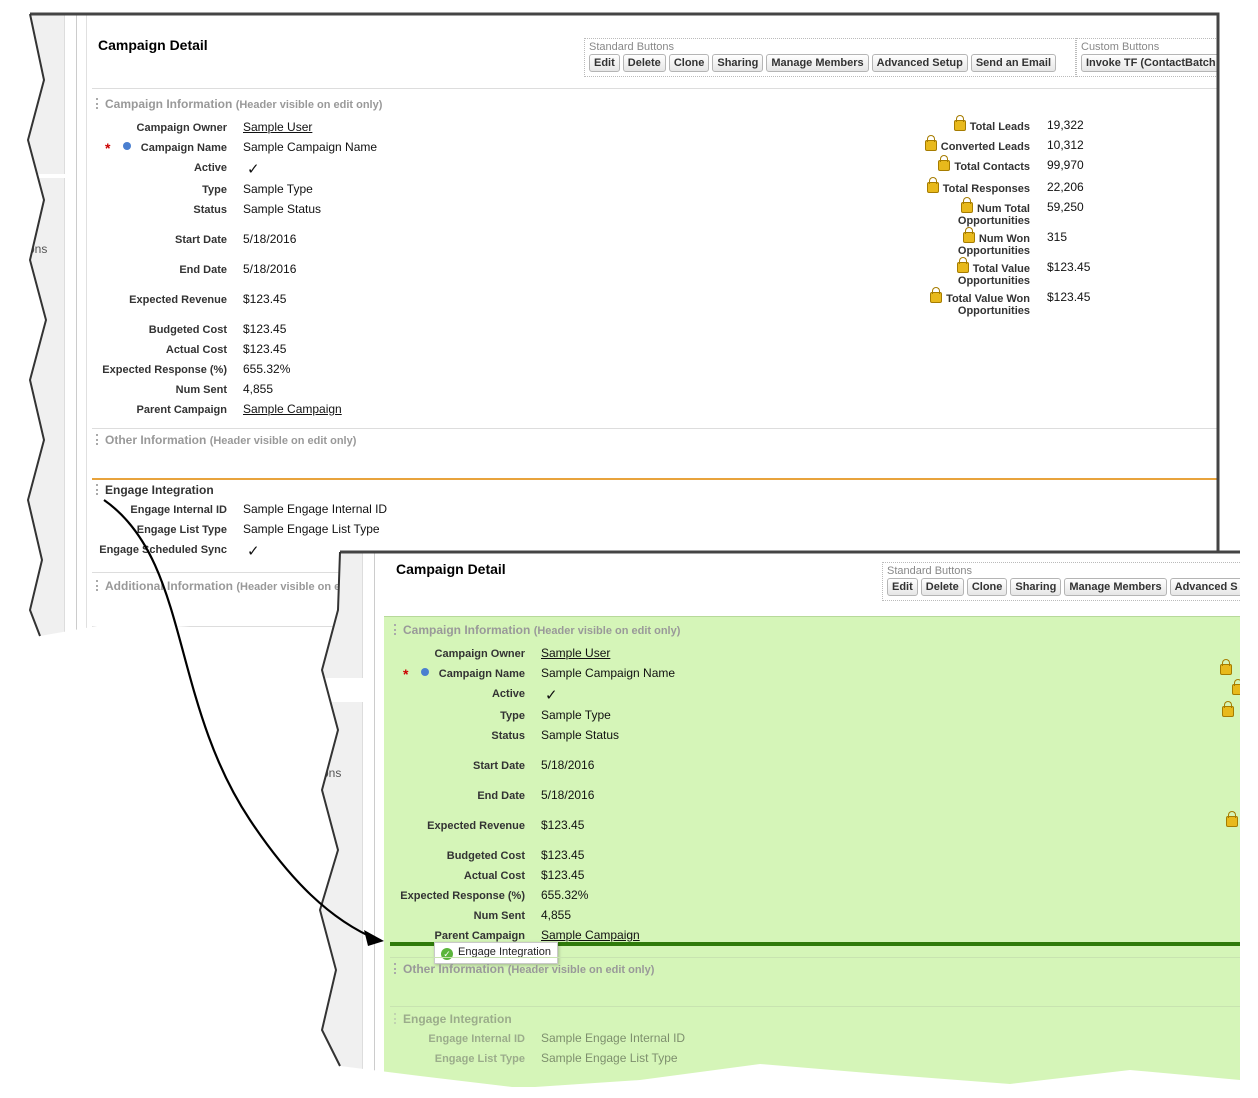 This screenshot has height=1098, width=1258. Describe the element at coordinates (1069, 267) in the screenshot. I see `stat-value: $123.45` at that location.